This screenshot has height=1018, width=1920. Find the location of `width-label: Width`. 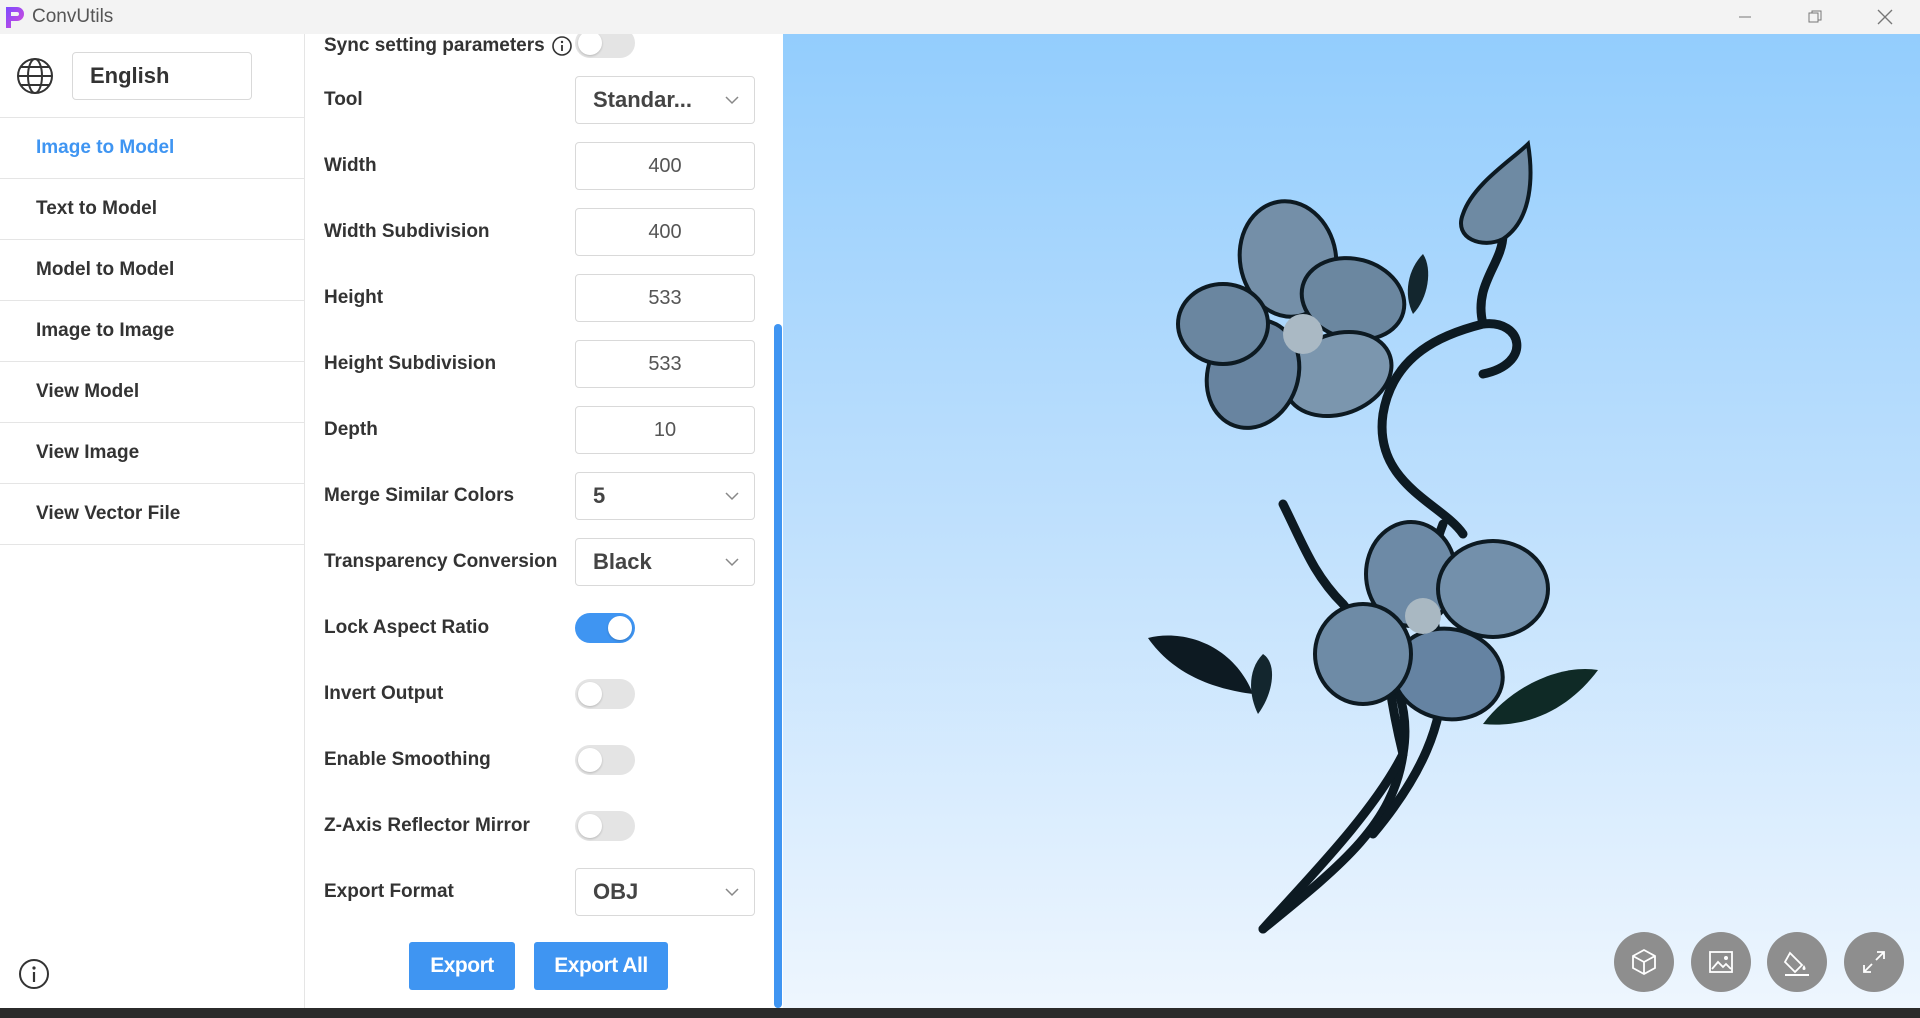

width-label: Width is located at coordinates (350, 165).